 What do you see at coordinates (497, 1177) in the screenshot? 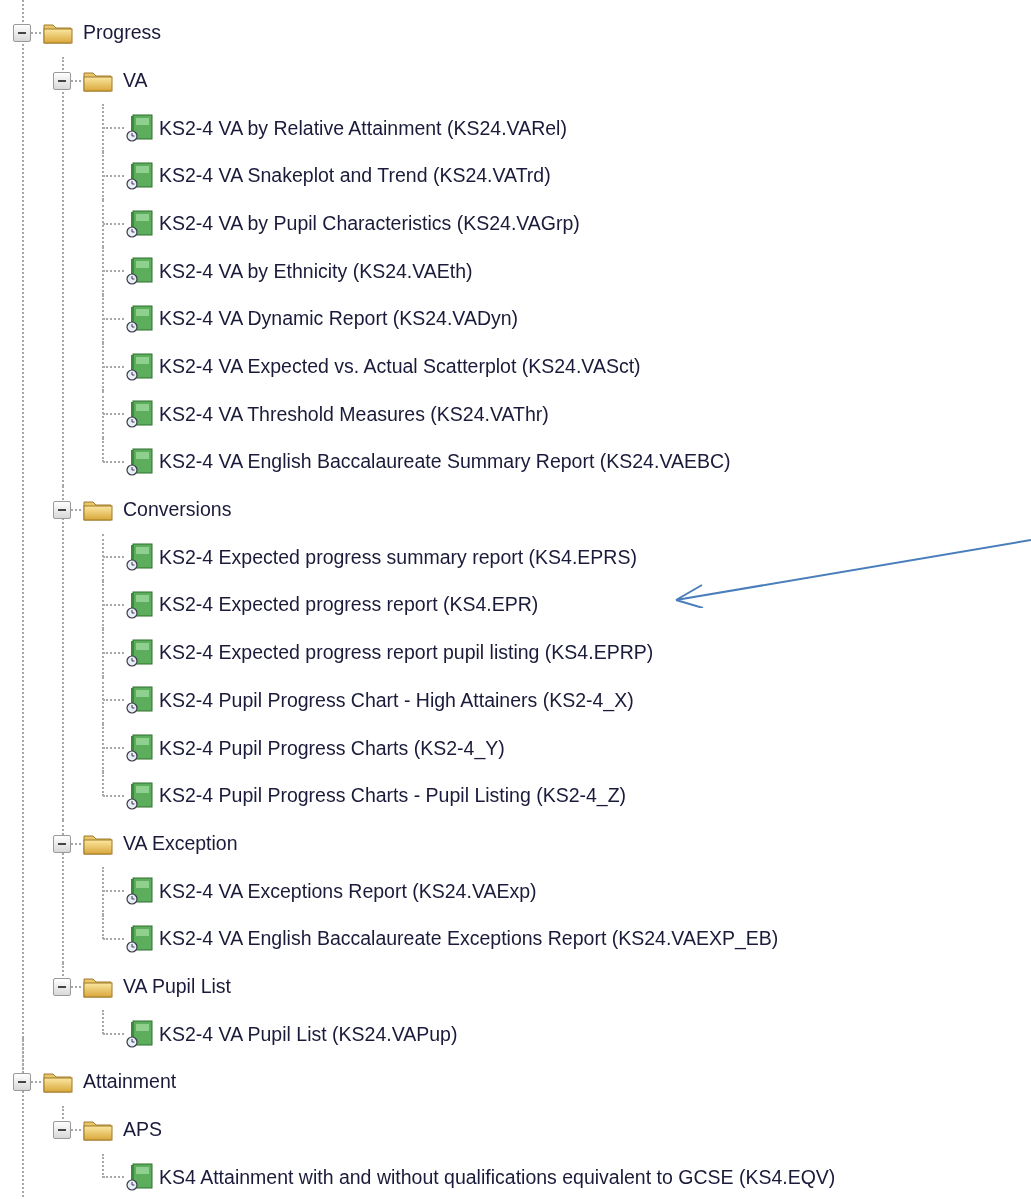
I see `report-label: KS4 Attainment with and without qualifications equivalent to GCSE (KS4.EQV)` at bounding box center [497, 1177].